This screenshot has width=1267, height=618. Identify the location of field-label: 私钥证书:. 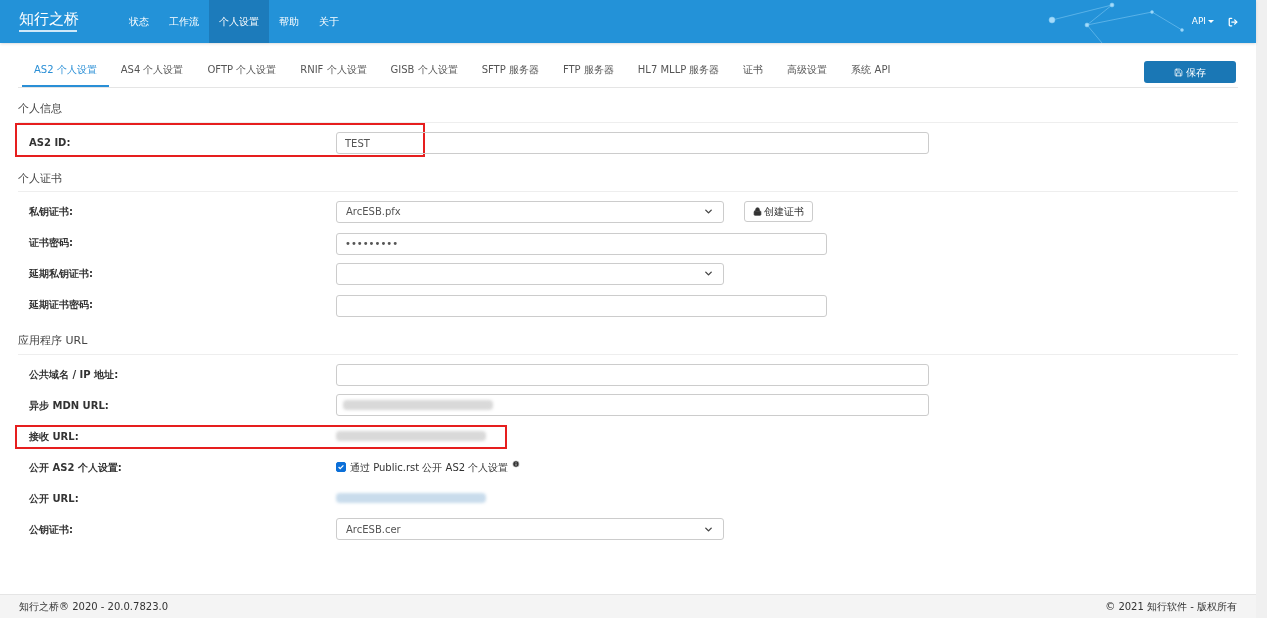
(51, 212).